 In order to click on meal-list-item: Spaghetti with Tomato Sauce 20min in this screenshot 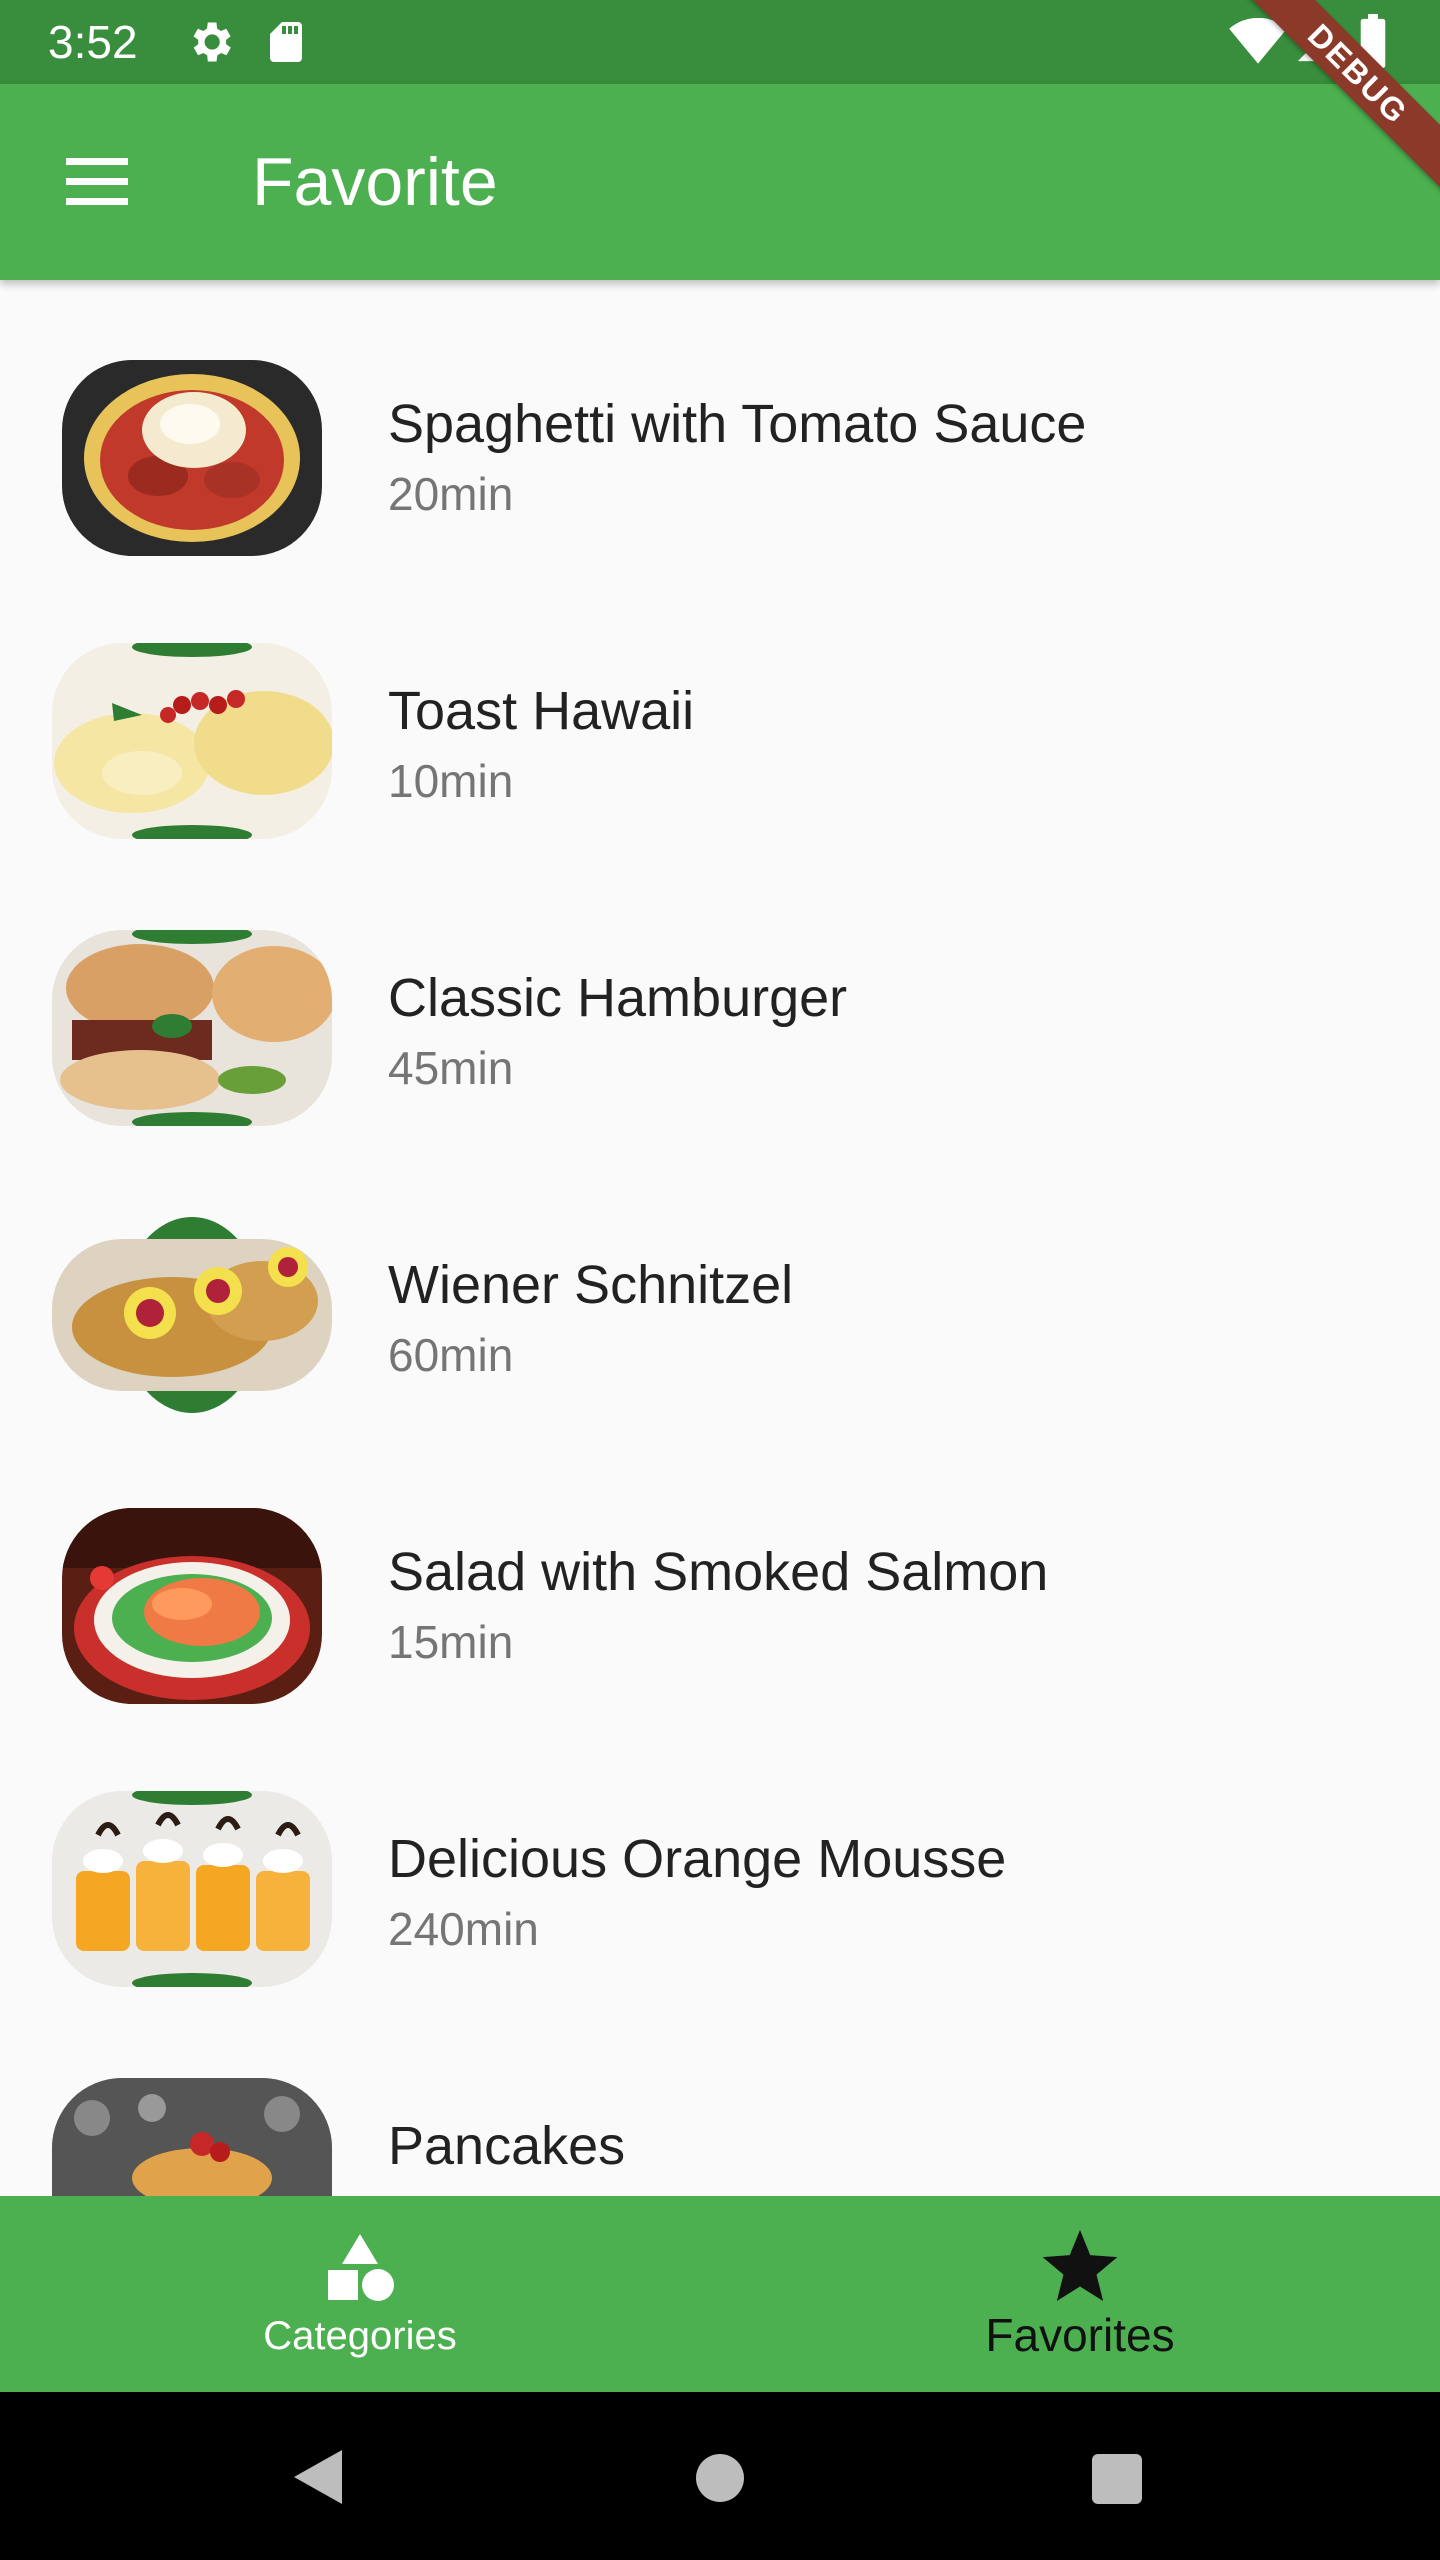, I will do `click(720, 423)`.